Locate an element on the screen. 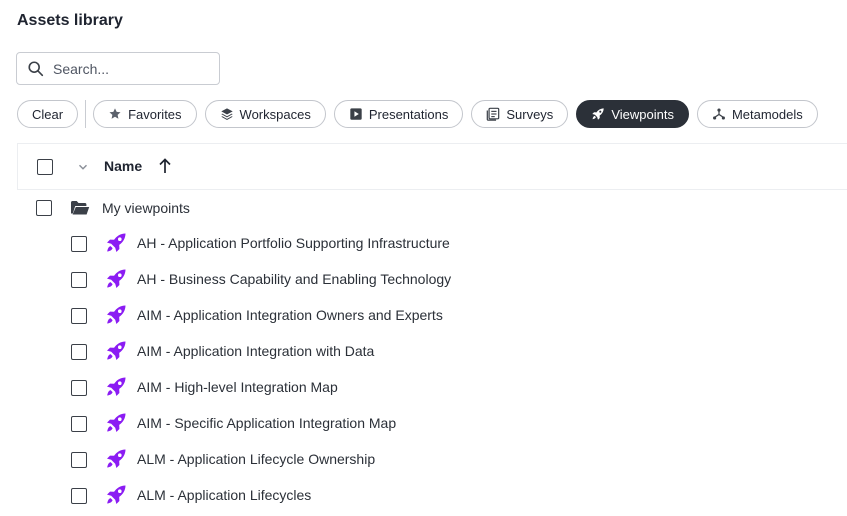 The image size is (847, 516). presentation-icon is located at coordinates (356, 114).